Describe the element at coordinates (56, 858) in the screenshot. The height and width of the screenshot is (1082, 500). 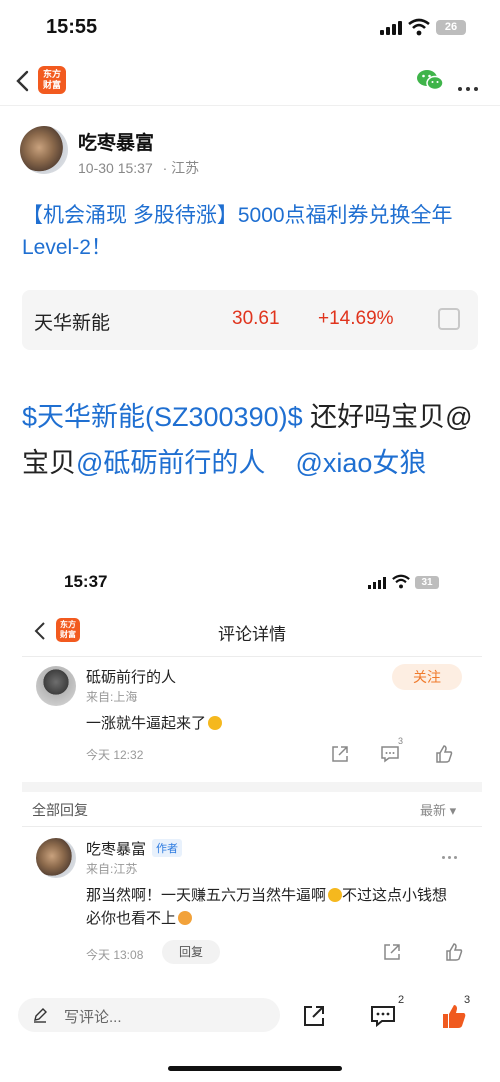
I see `replier-avatar` at that location.